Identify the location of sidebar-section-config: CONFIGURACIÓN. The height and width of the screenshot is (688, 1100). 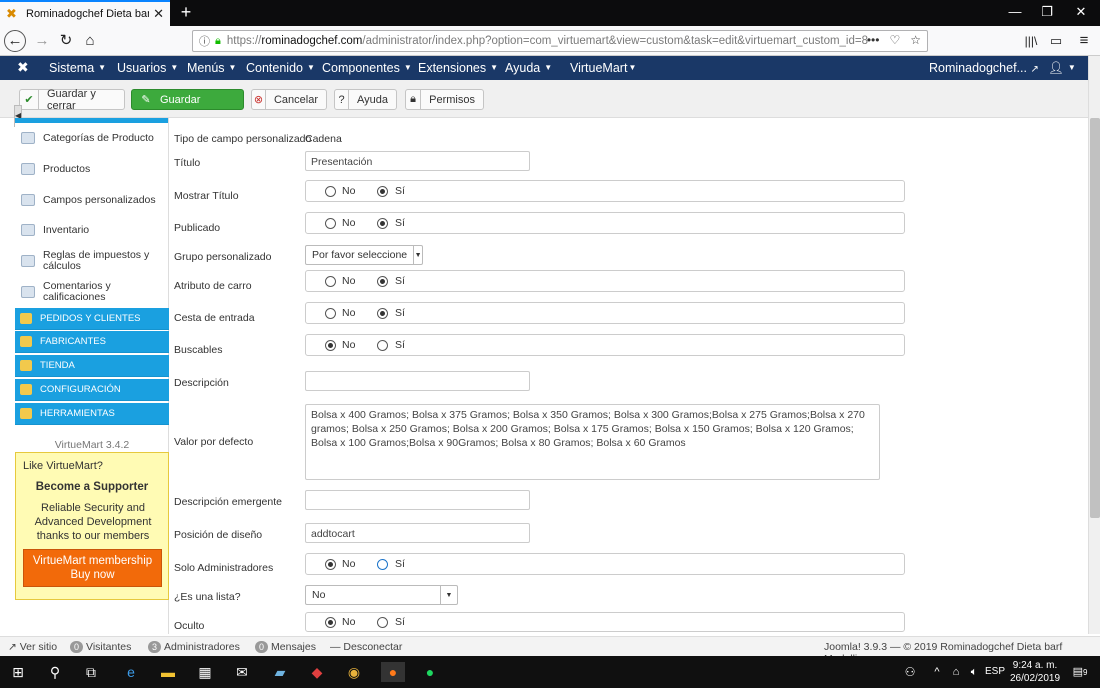
(92, 390).